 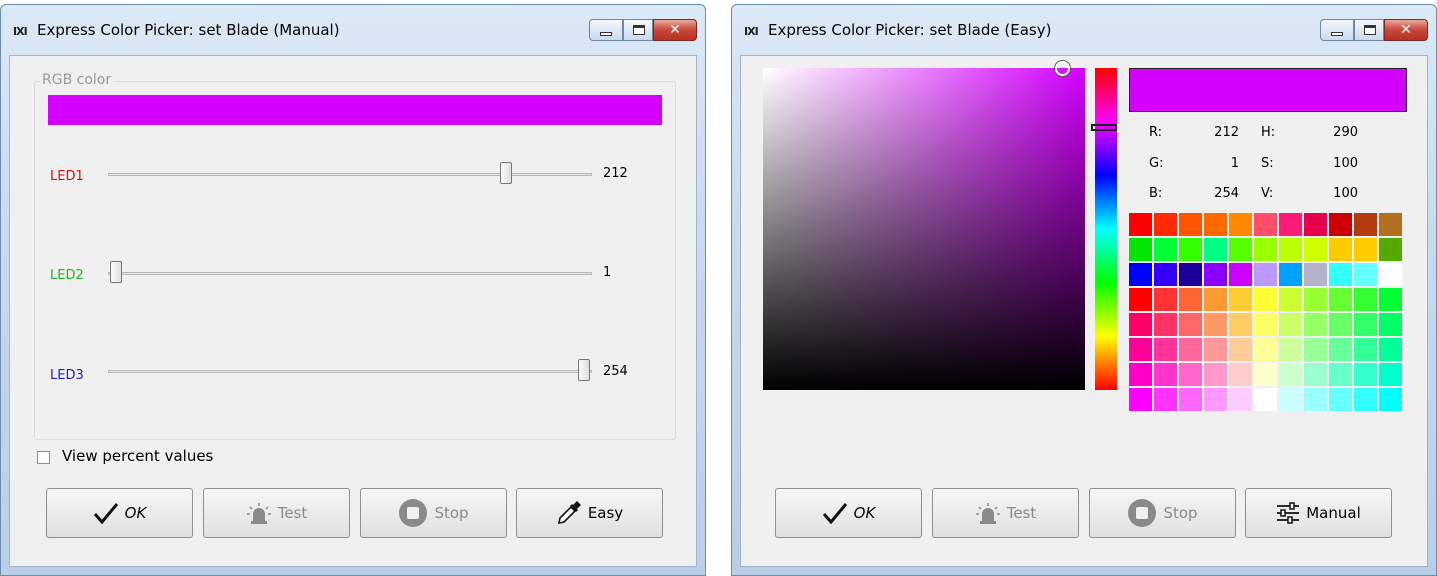 What do you see at coordinates (350, 273) in the screenshot?
I see `led2-slider-track` at bounding box center [350, 273].